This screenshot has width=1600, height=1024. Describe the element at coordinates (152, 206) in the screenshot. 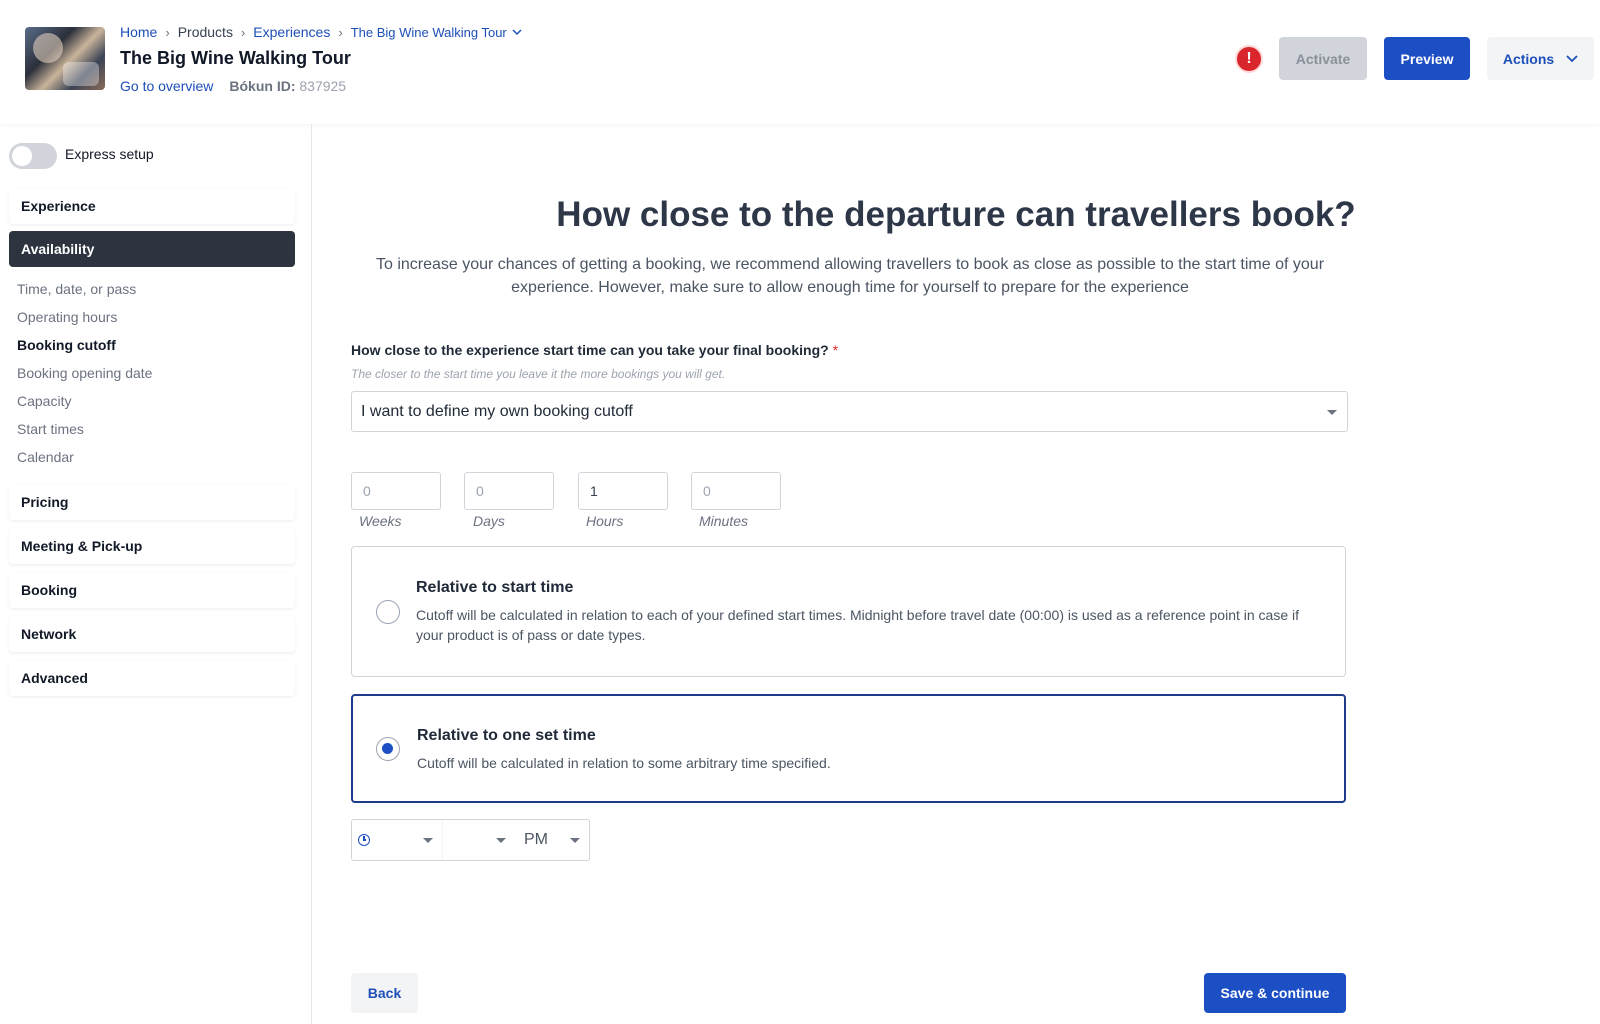

I see `sidebar-section-experience: Experience` at that location.